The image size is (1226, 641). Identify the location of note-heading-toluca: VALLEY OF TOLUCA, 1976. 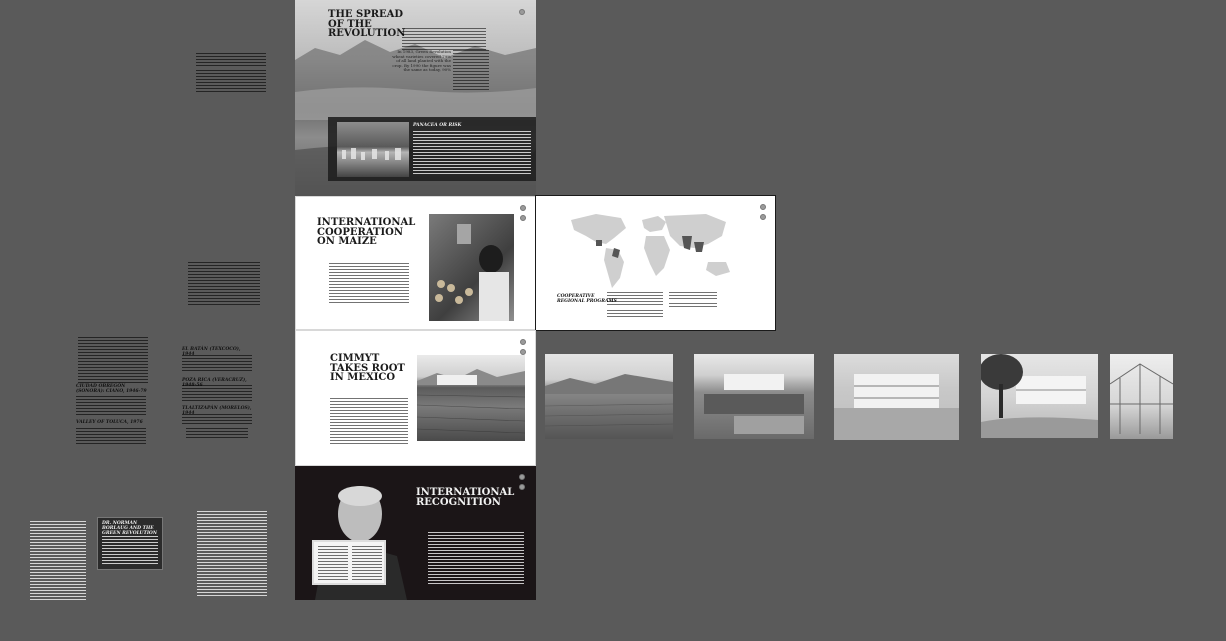
(109, 422).